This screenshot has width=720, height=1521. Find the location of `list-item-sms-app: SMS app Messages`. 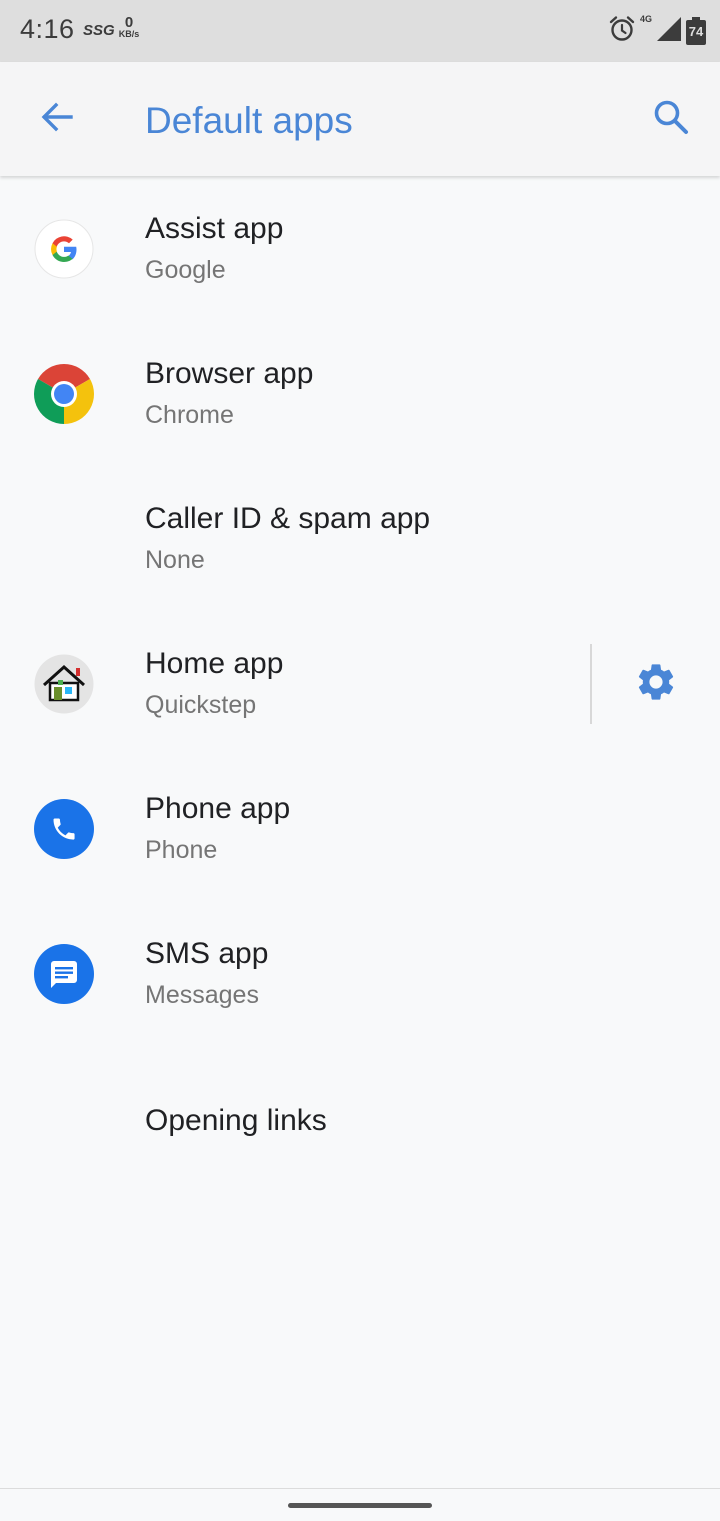

list-item-sms-app: SMS app Messages is located at coordinates (360, 973).